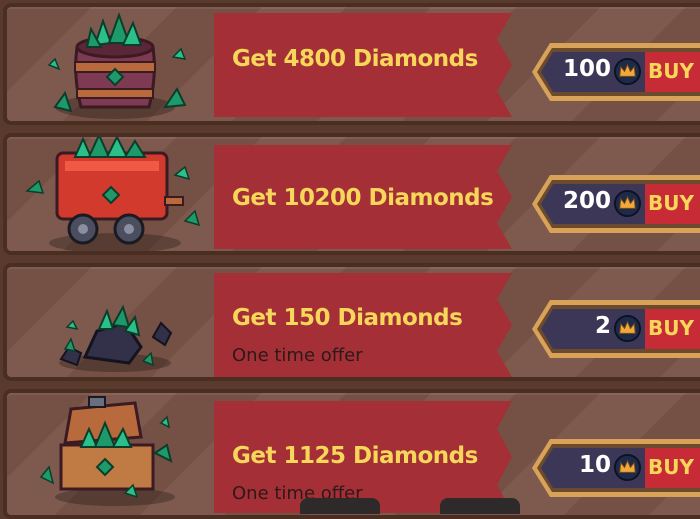 This screenshot has height=519, width=700. I want to click on offer-title: Get 10200 Diamonds, so click(363, 198).